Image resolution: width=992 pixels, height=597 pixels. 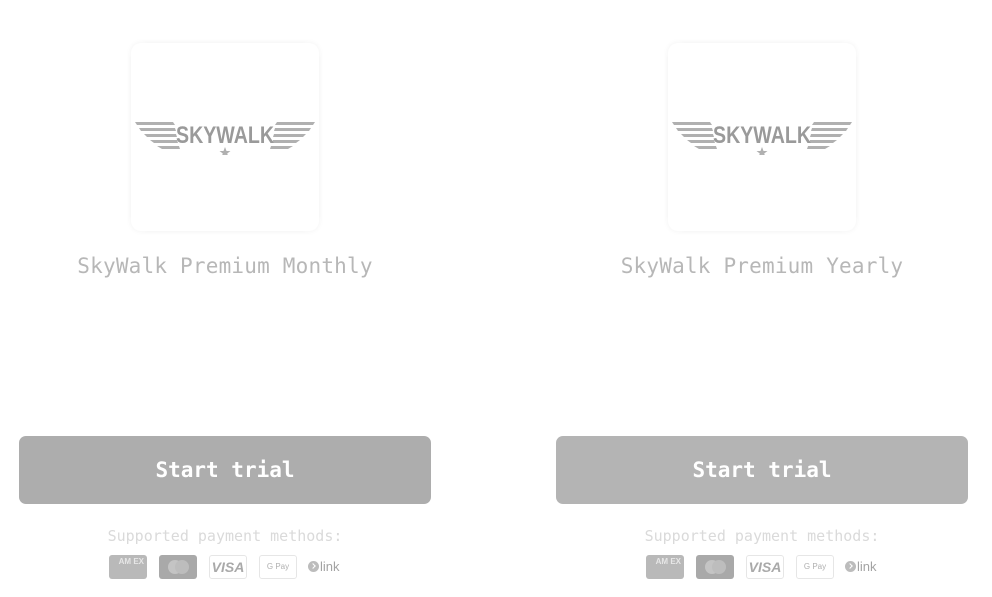 What do you see at coordinates (225, 266) in the screenshot?
I see `product-title: SkyWalk Premium Monthly` at bounding box center [225, 266].